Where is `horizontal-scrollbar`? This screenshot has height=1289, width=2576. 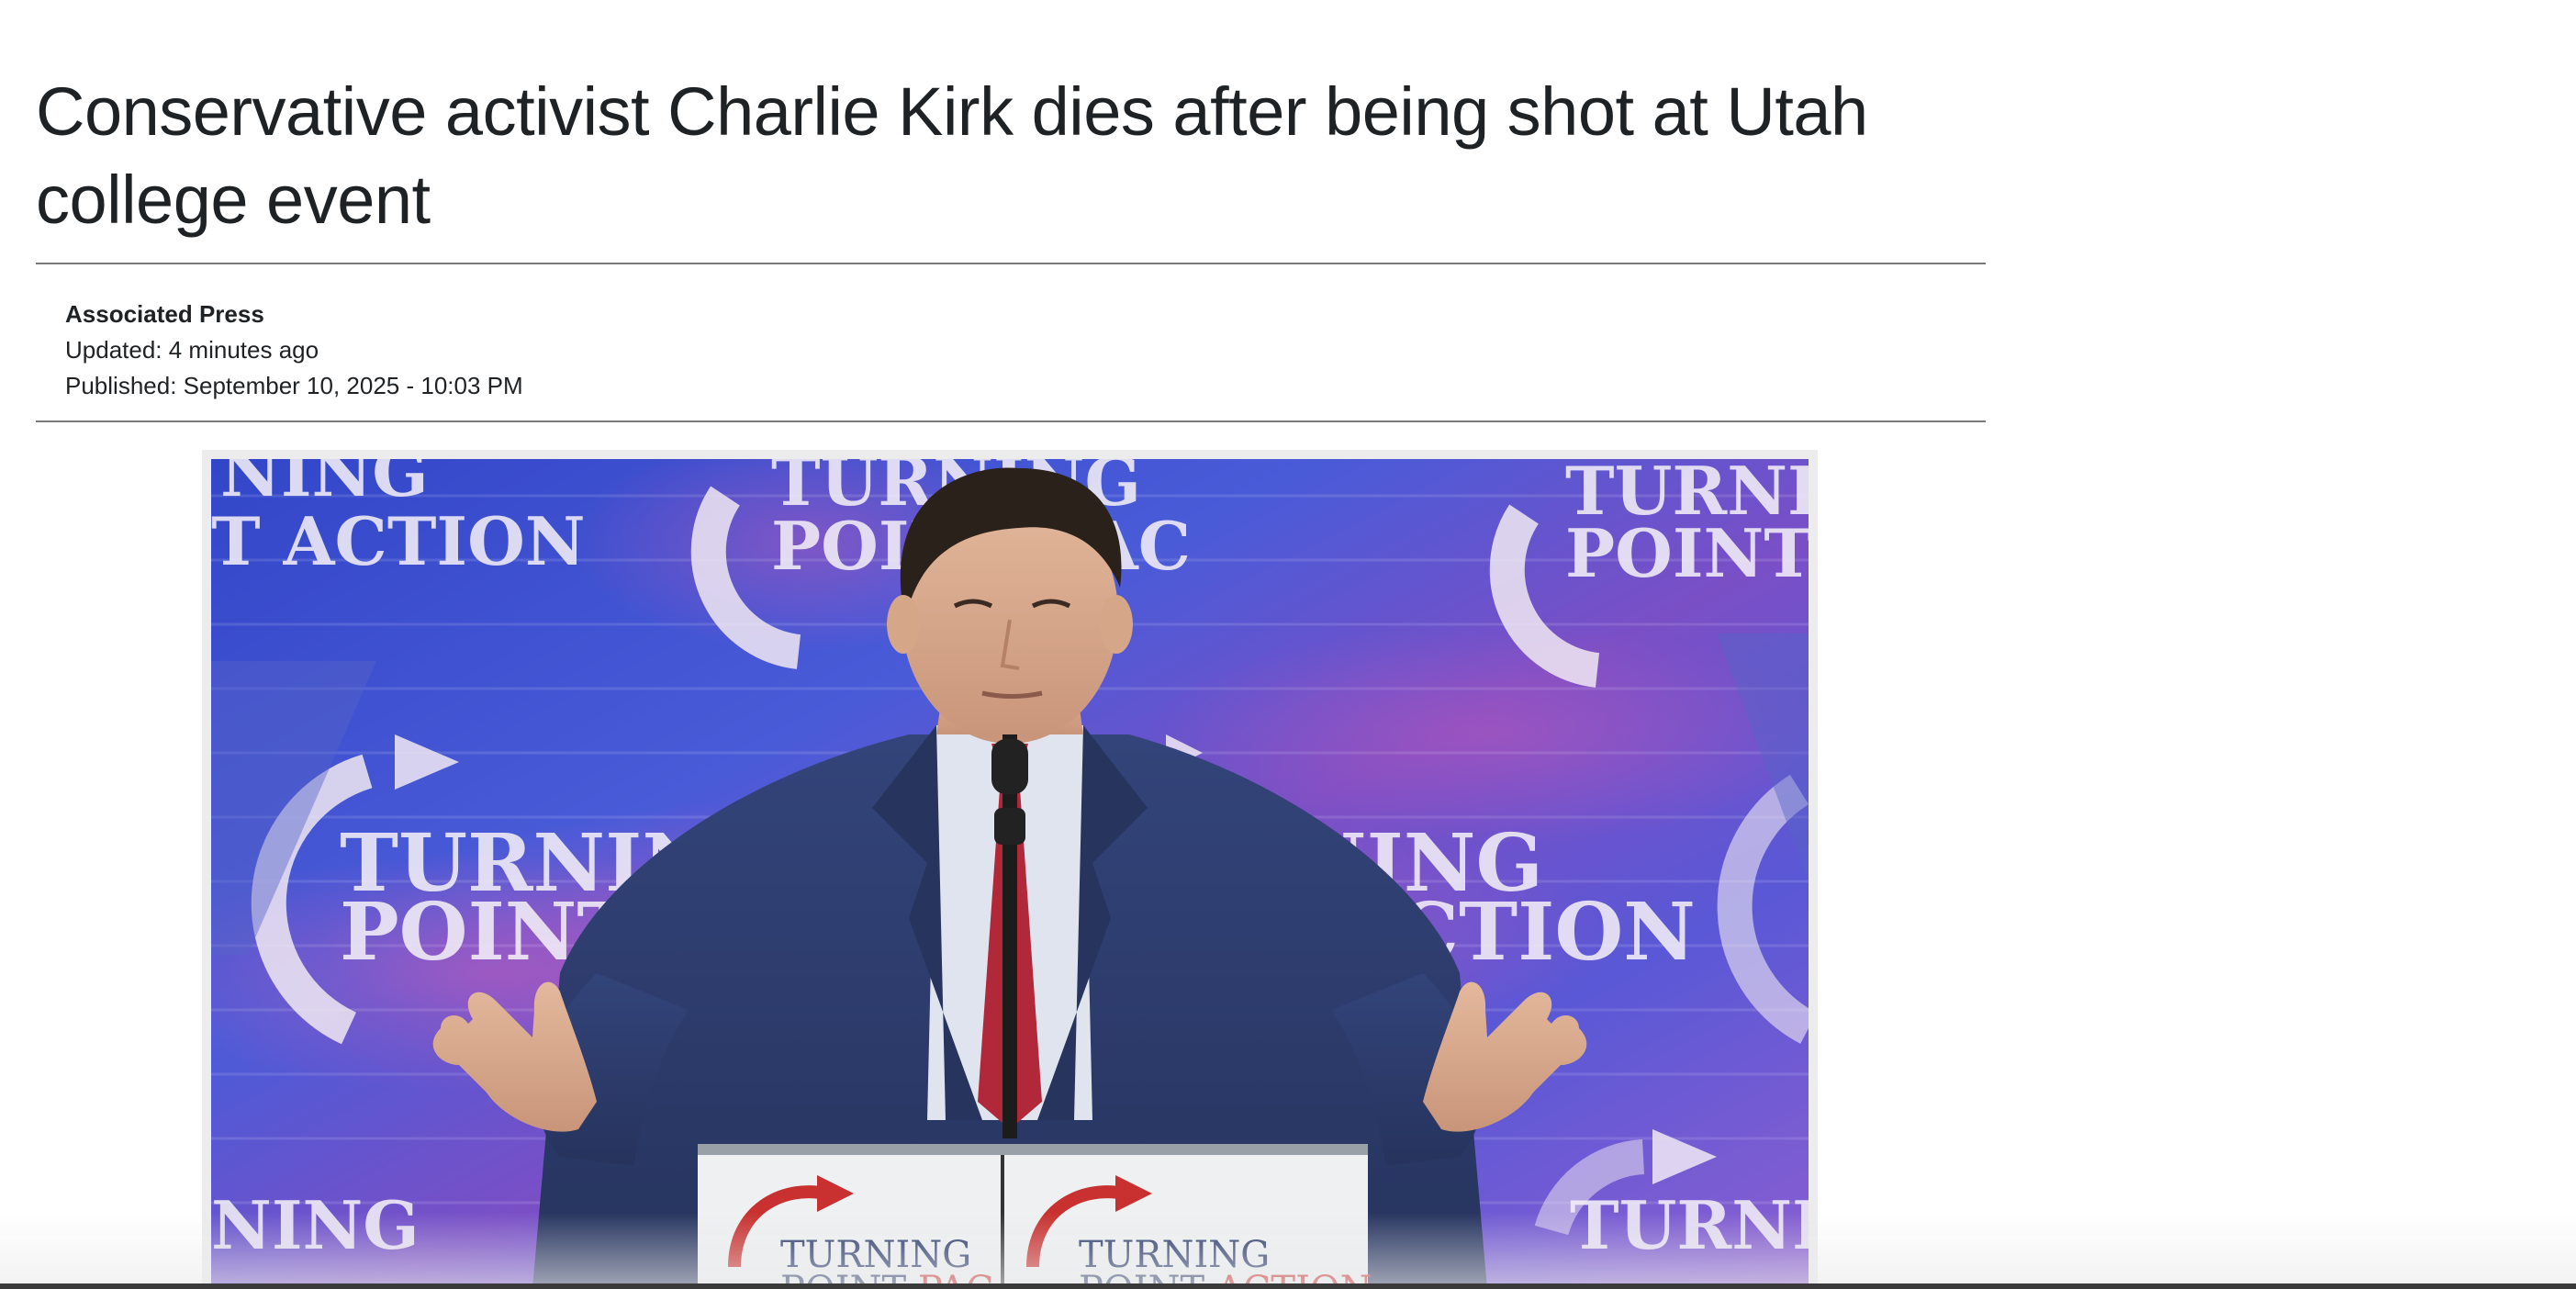 horizontal-scrollbar is located at coordinates (1288, 1286).